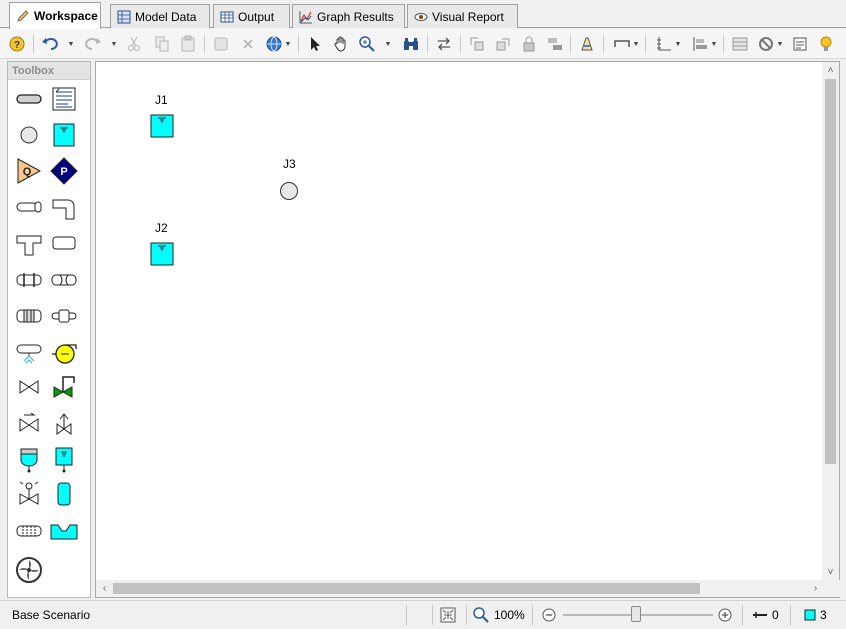  I want to click on tab-model-data: Model Data, so click(160, 16).